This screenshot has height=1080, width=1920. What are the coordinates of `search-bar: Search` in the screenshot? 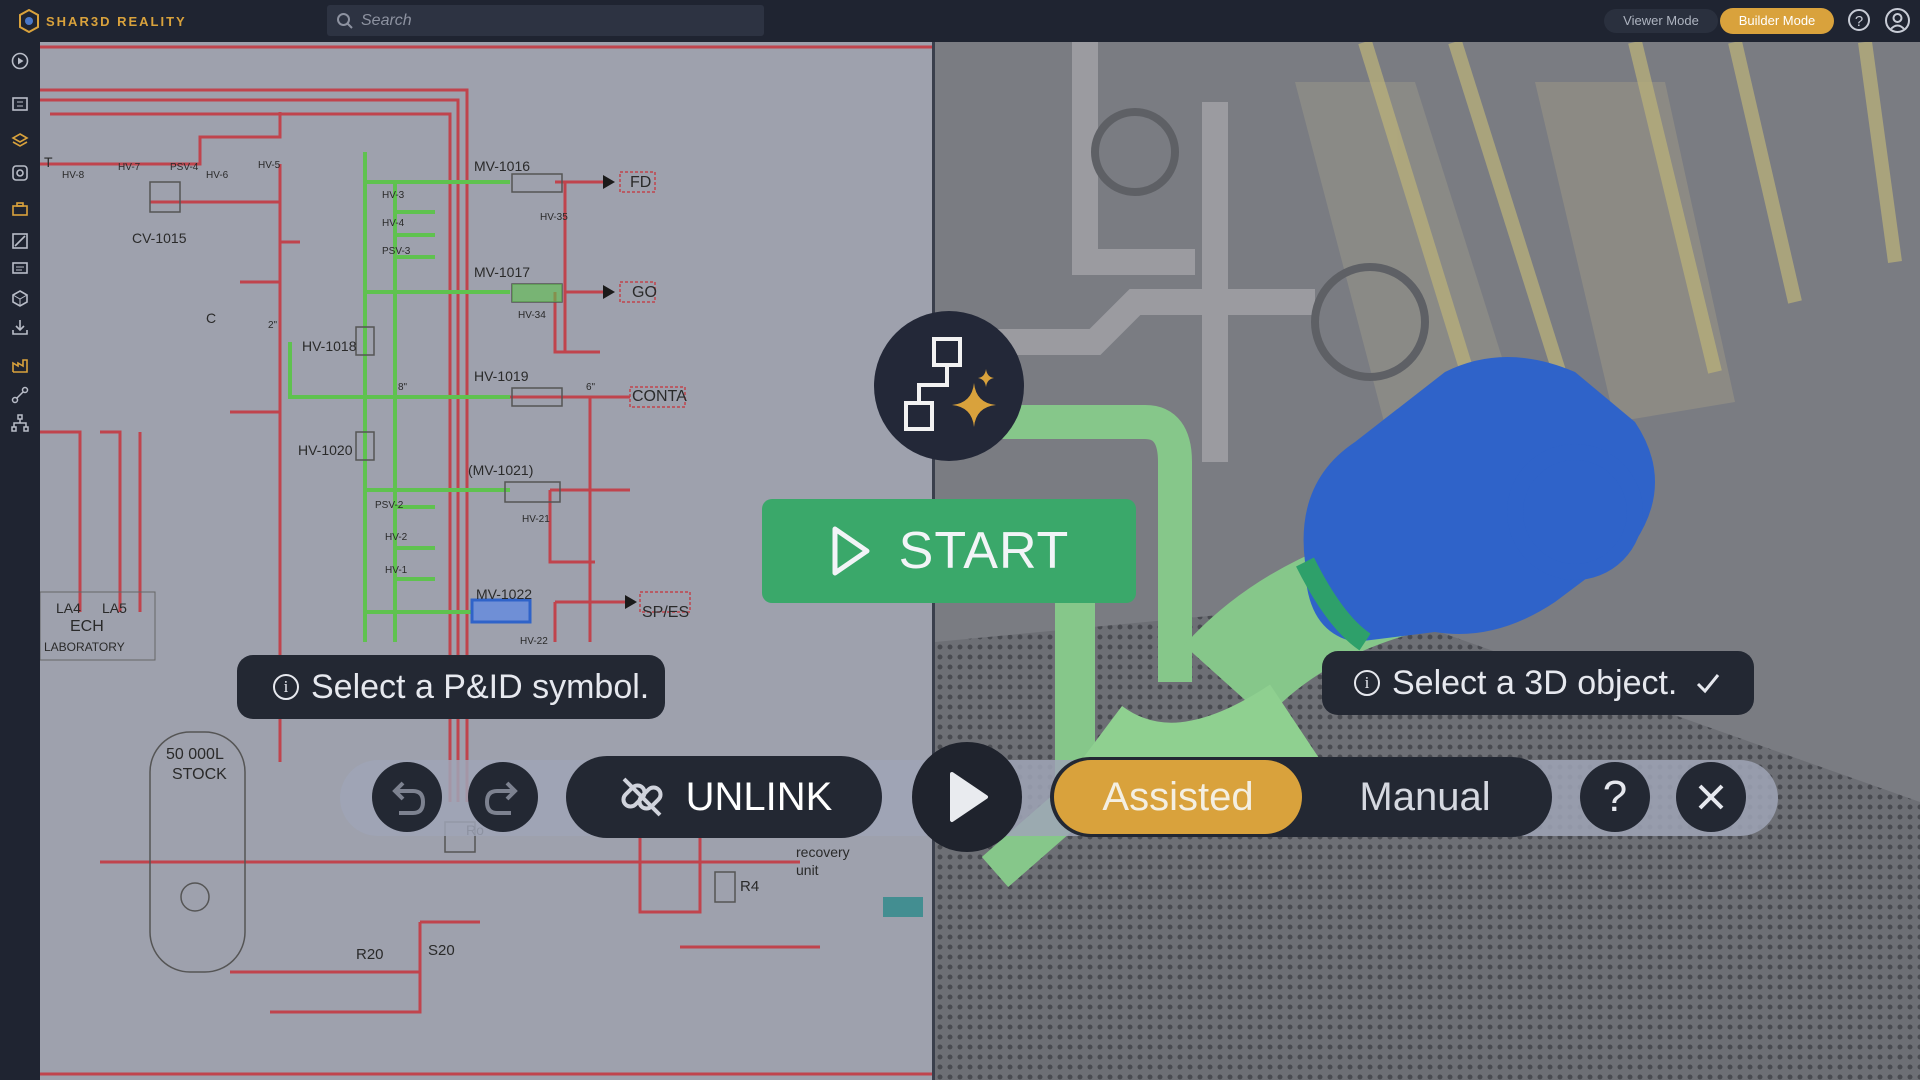 It's located at (545, 20).